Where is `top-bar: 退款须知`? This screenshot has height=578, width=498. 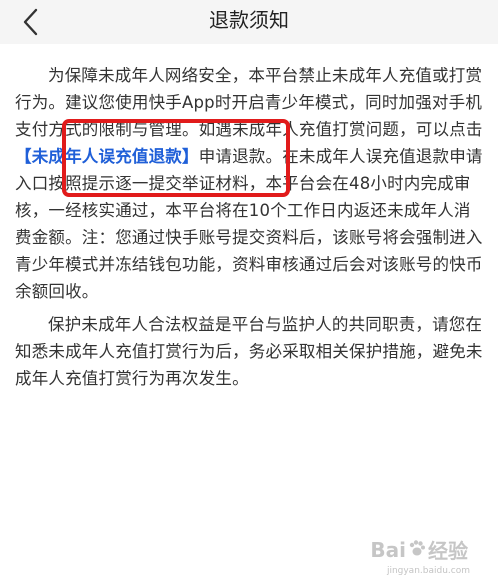
top-bar: 退款须知 is located at coordinates (249, 22).